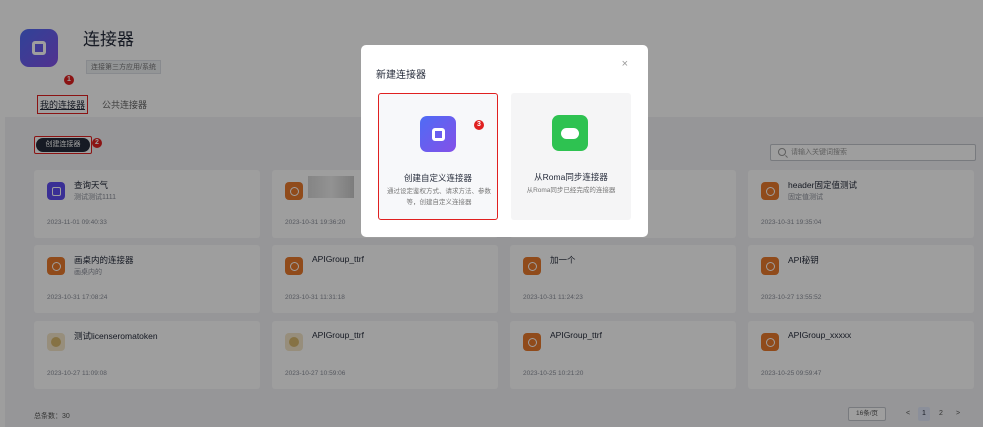  I want to click on custom-connector-icon, so click(438, 134).